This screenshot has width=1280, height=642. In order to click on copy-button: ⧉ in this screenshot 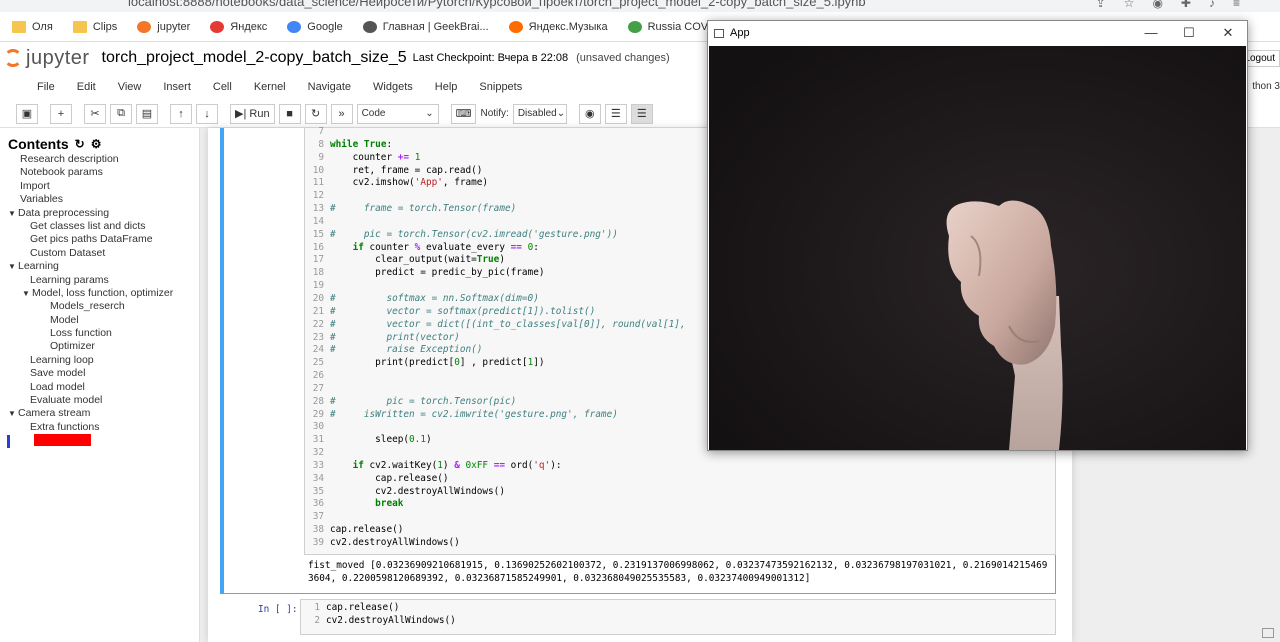, I will do `click(121, 113)`.